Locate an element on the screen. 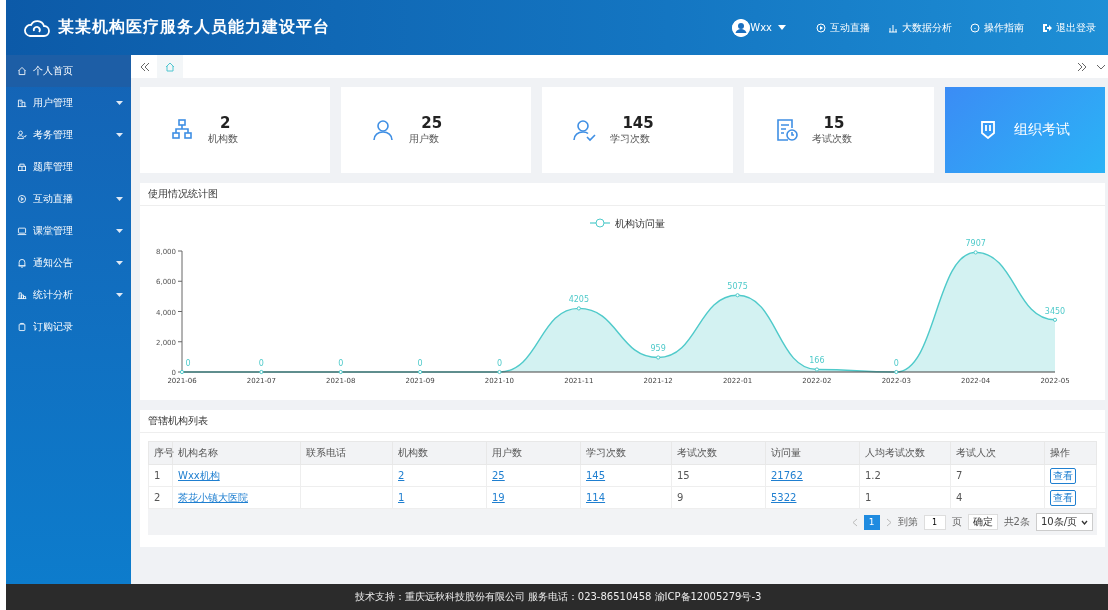 This screenshot has width=1108, height=610. page-button: 1 is located at coordinates (871, 522).